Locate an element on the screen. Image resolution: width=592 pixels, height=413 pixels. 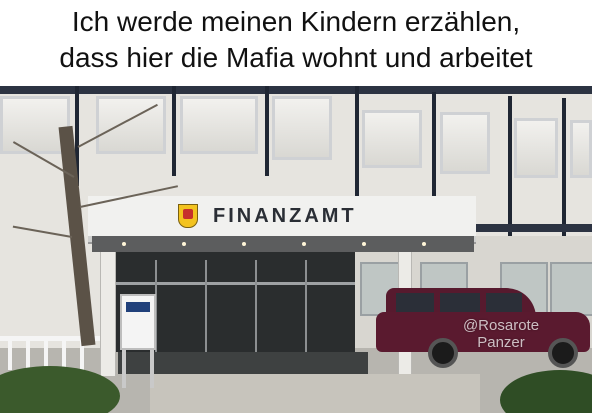
watermark: @Rosarote Panzer is located at coordinates (501, 334).